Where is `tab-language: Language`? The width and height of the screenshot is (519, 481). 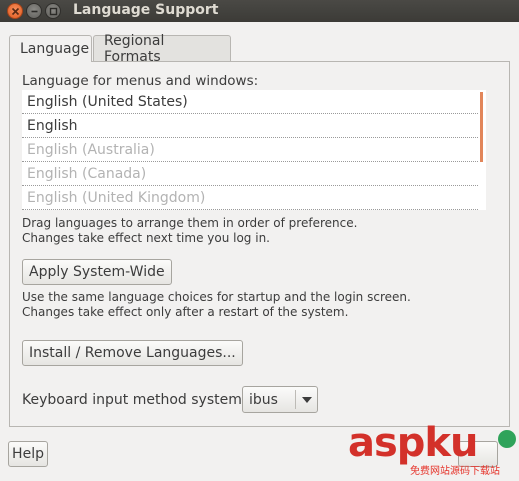
tab-language: Language is located at coordinates (50, 48).